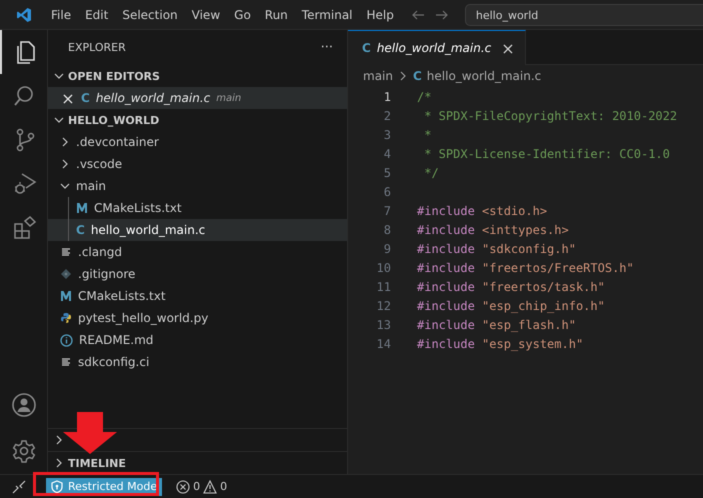 This screenshot has height=498, width=703. Describe the element at coordinates (427, 135) in the screenshot. I see `code-line: *` at that location.